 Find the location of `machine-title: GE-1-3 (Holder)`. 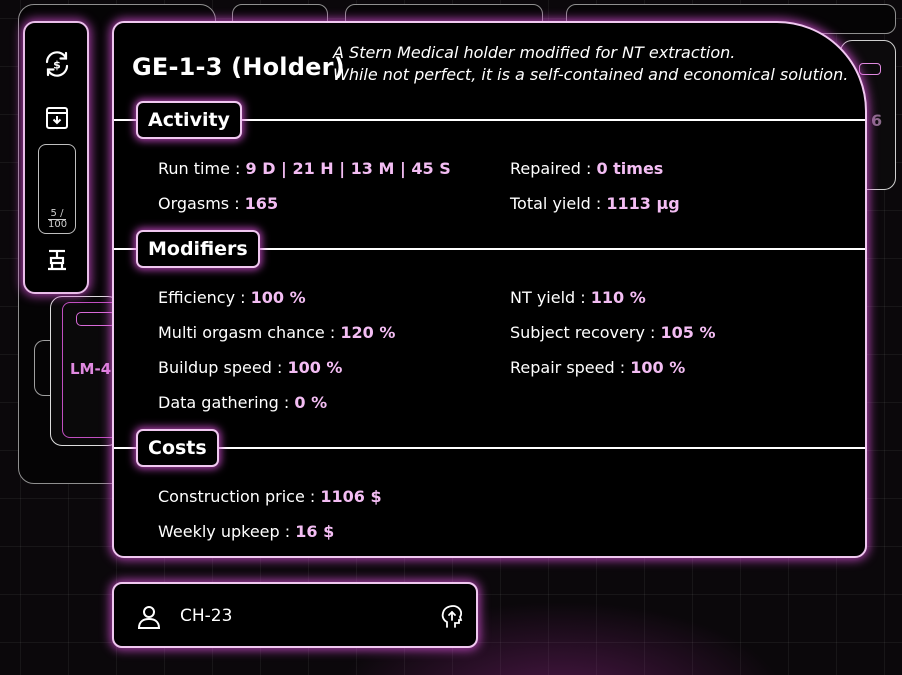

machine-title: GE-1-3 (Holder) is located at coordinates (238, 67).